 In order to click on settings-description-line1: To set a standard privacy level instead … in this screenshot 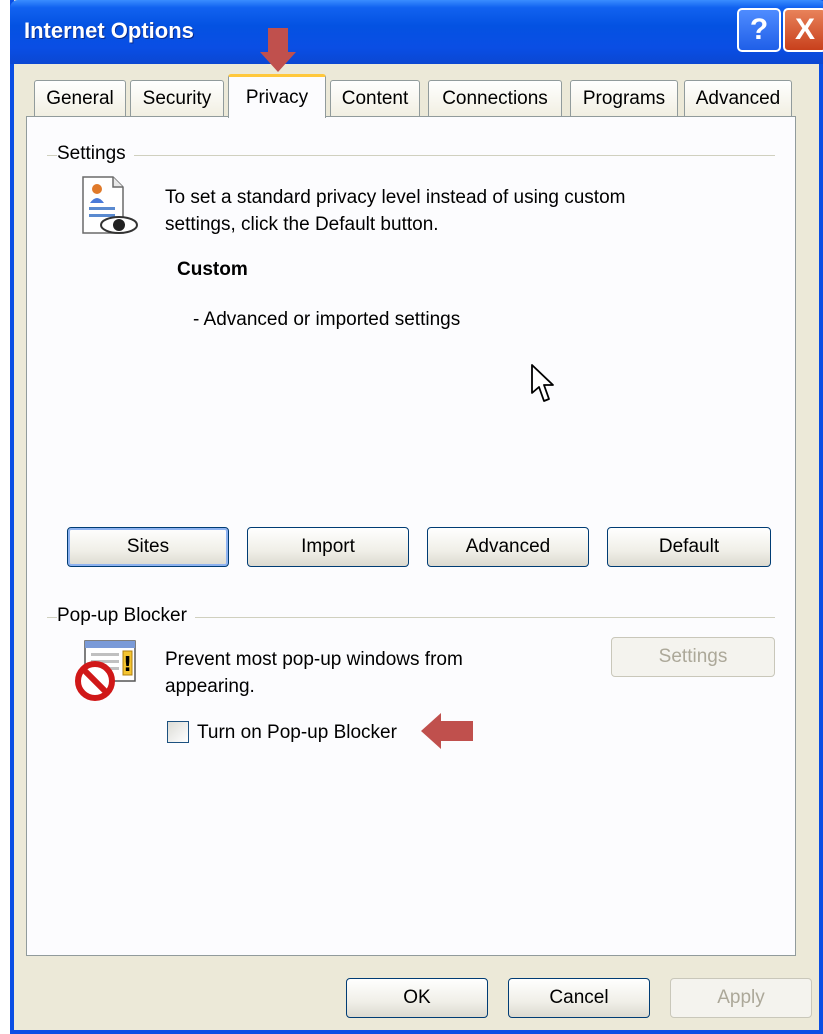, I will do `click(395, 197)`.